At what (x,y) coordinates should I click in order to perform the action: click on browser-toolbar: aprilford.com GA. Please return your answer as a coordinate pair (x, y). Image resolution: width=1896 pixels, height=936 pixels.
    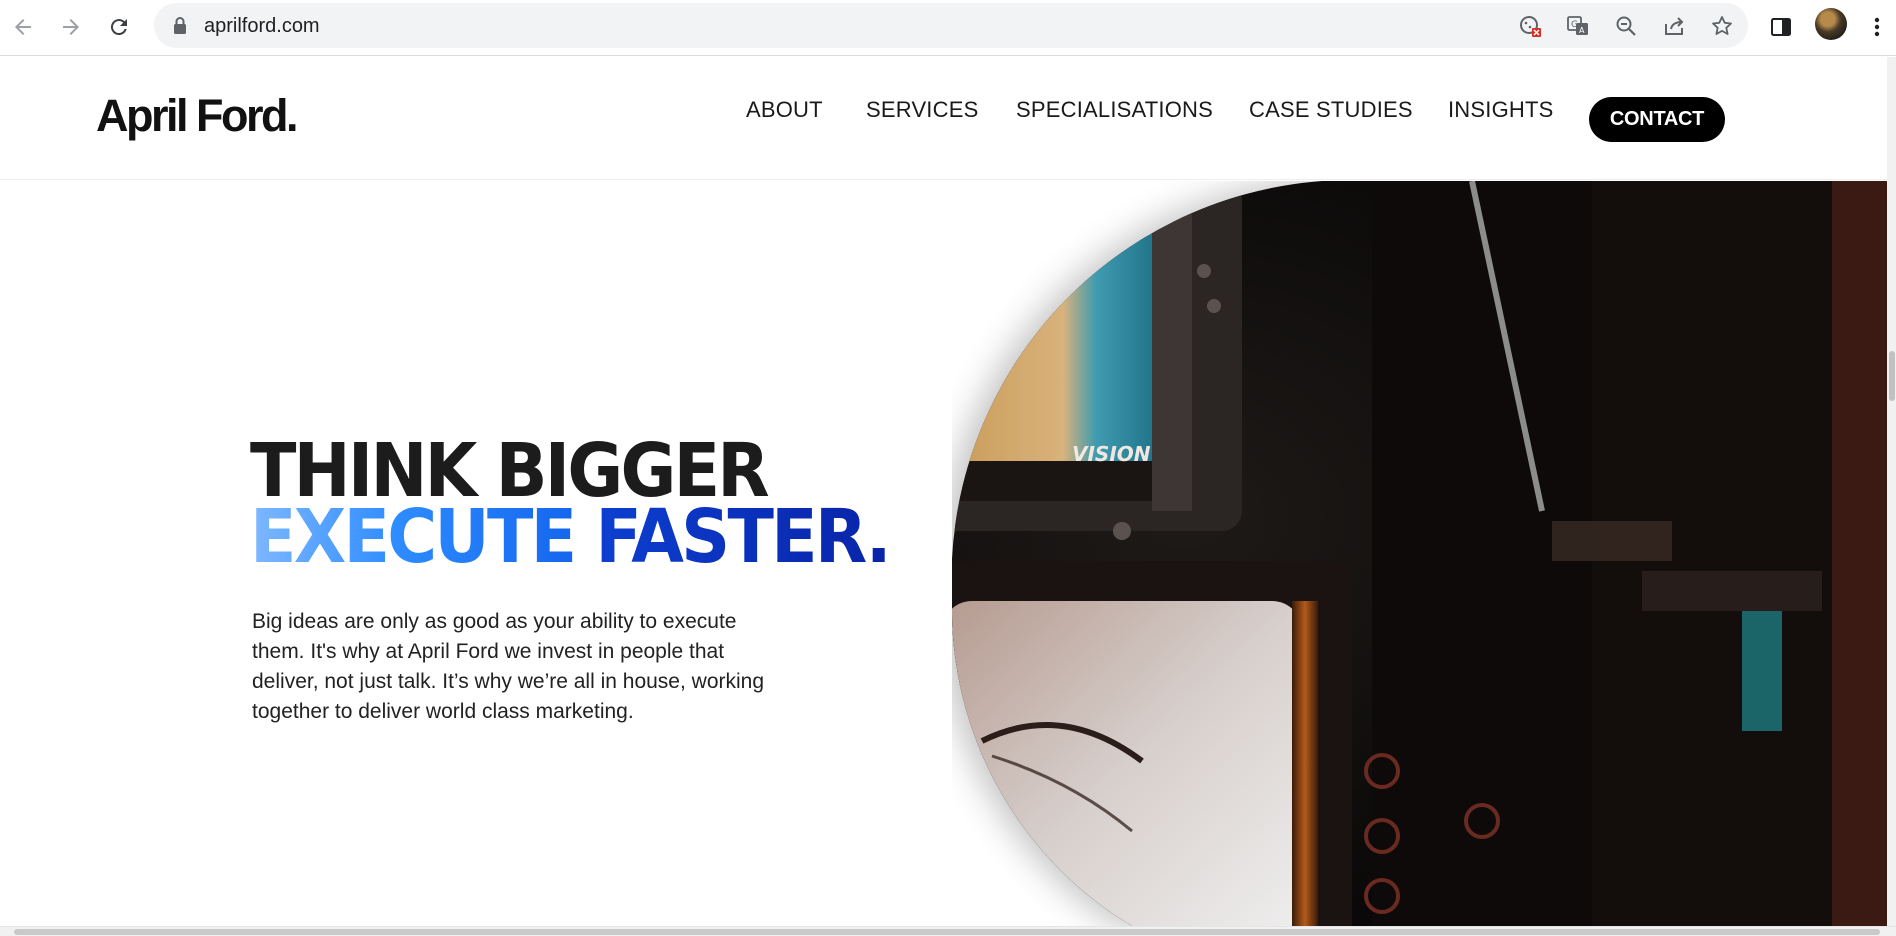
    Looking at the image, I should click on (948, 28).